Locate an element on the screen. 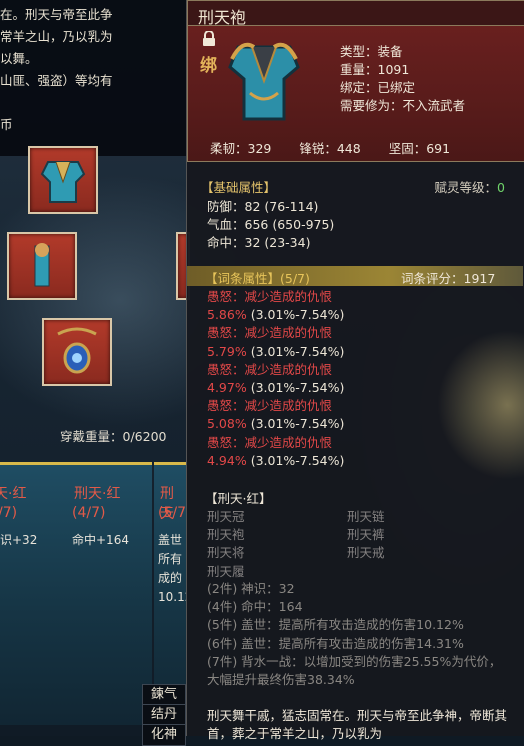 This screenshot has width=524, height=746. amulet-icon is located at coordinates (77, 350).